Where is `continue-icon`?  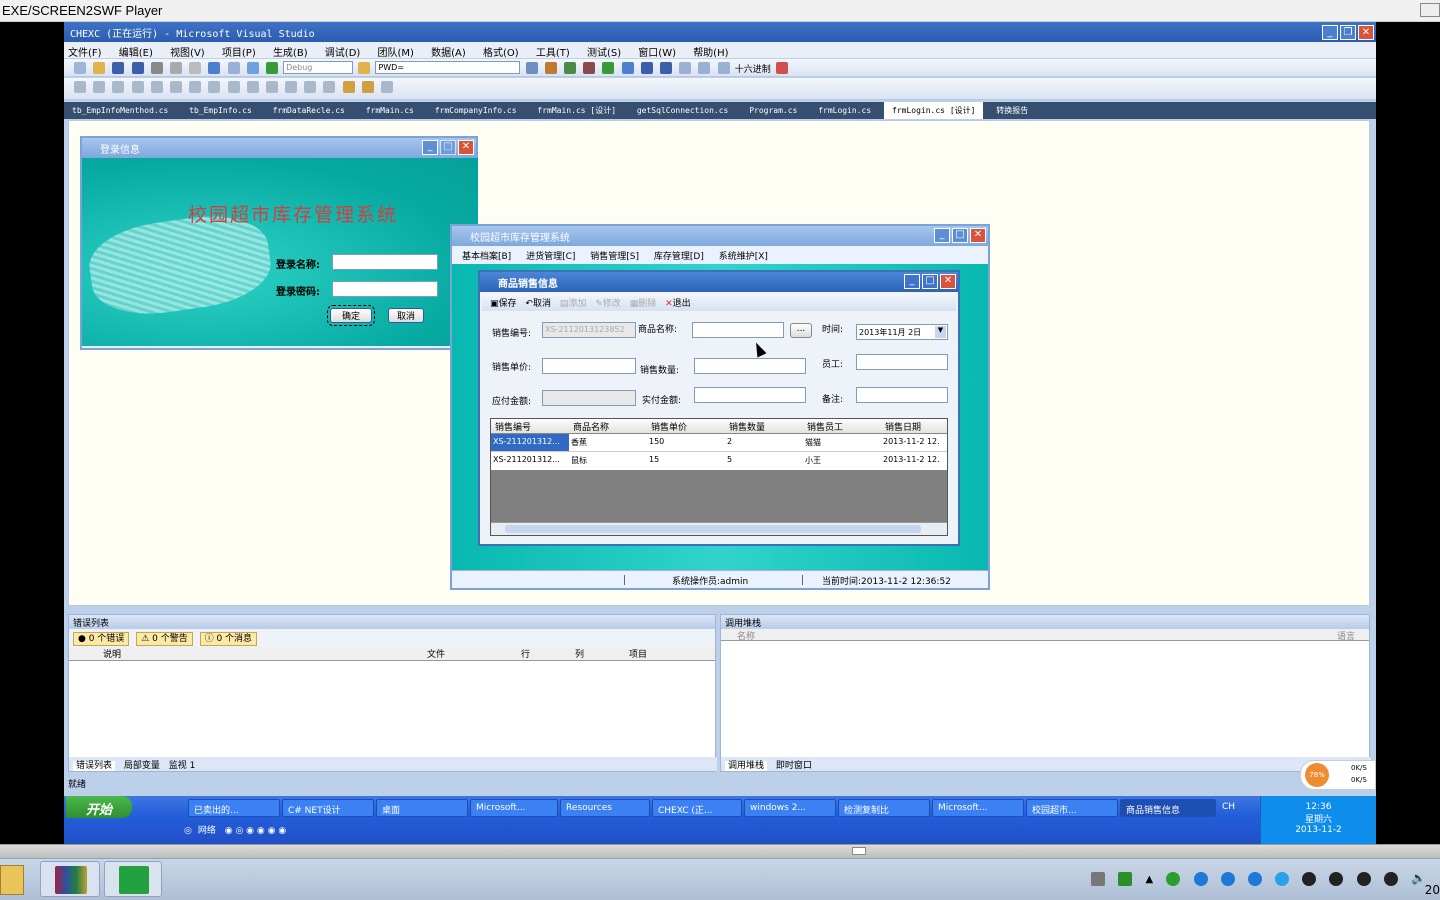 continue-icon is located at coordinates (608, 68).